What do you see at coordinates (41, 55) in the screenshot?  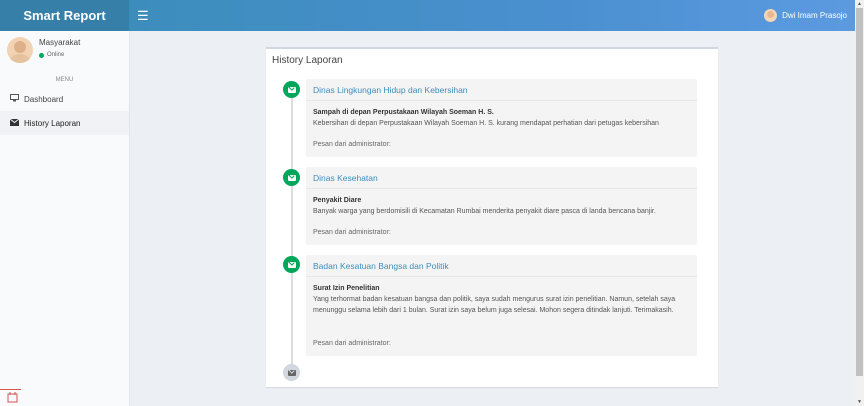 I see `online-dot-icon` at bounding box center [41, 55].